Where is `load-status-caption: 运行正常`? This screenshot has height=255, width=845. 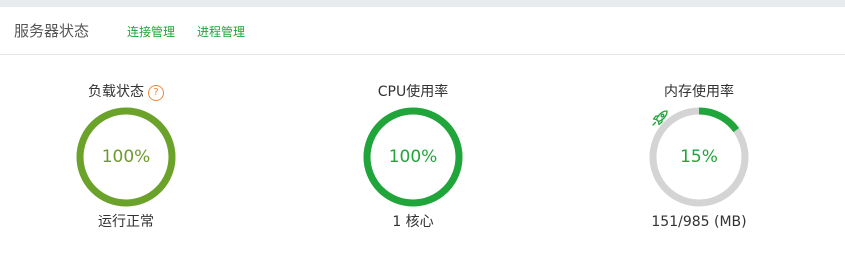 load-status-caption: 运行正常 is located at coordinates (126, 222).